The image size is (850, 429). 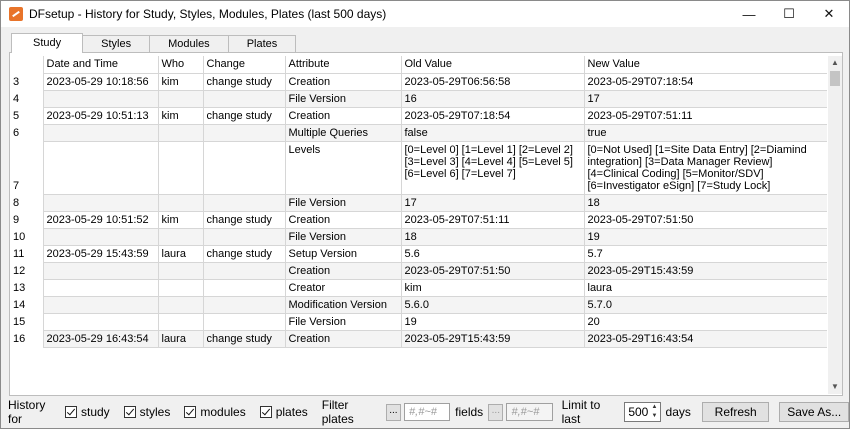 What do you see at coordinates (529, 412) in the screenshot?
I see `fields-input: #,#~#` at bounding box center [529, 412].